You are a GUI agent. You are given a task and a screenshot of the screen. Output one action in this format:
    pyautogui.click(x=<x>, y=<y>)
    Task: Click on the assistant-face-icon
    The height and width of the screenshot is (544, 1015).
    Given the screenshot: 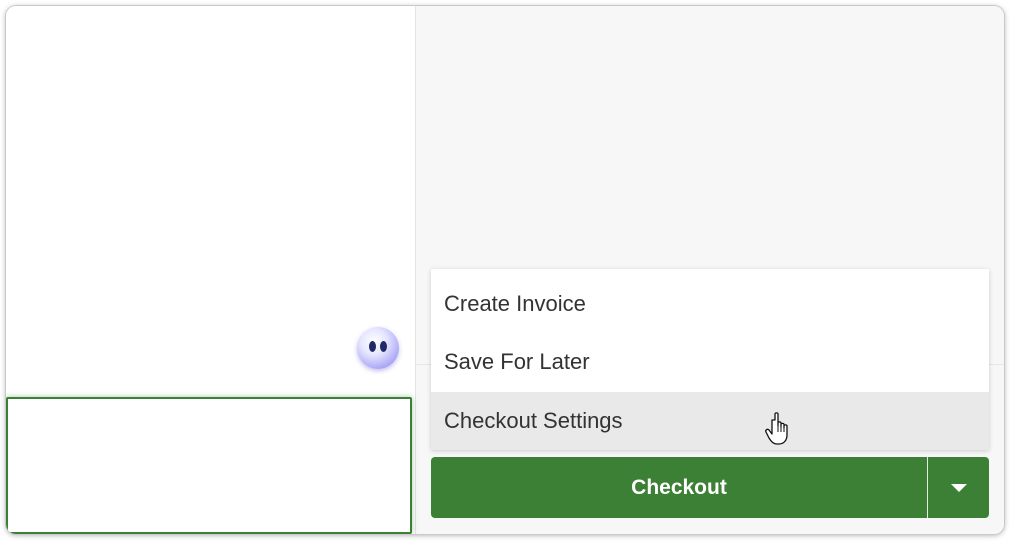 What is the action you would take?
    pyautogui.click(x=378, y=348)
    